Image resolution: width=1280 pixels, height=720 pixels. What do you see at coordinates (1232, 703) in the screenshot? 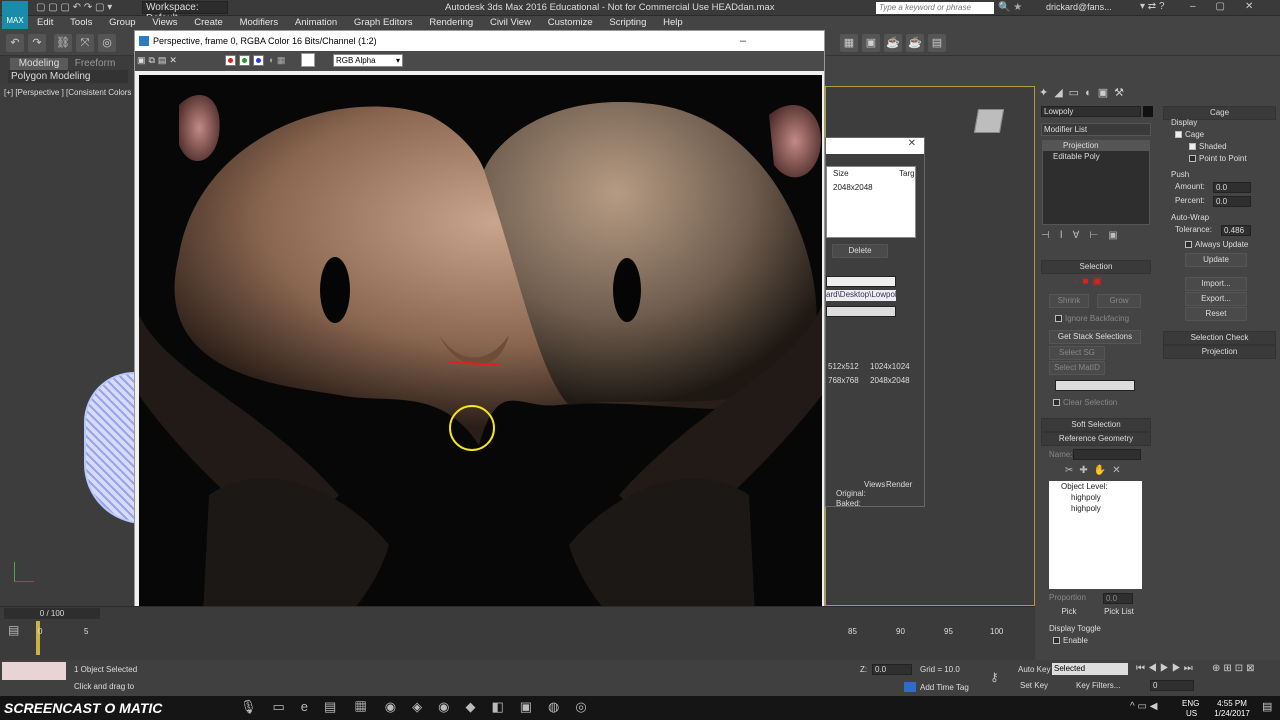
I see `clock-time: 4:55 PM` at bounding box center [1232, 703].